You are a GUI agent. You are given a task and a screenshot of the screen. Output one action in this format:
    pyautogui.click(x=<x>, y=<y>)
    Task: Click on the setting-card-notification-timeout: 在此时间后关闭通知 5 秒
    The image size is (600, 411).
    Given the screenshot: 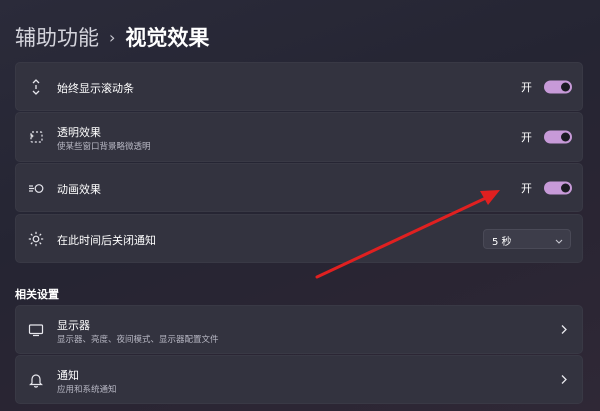 What is the action you would take?
    pyautogui.click(x=299, y=238)
    